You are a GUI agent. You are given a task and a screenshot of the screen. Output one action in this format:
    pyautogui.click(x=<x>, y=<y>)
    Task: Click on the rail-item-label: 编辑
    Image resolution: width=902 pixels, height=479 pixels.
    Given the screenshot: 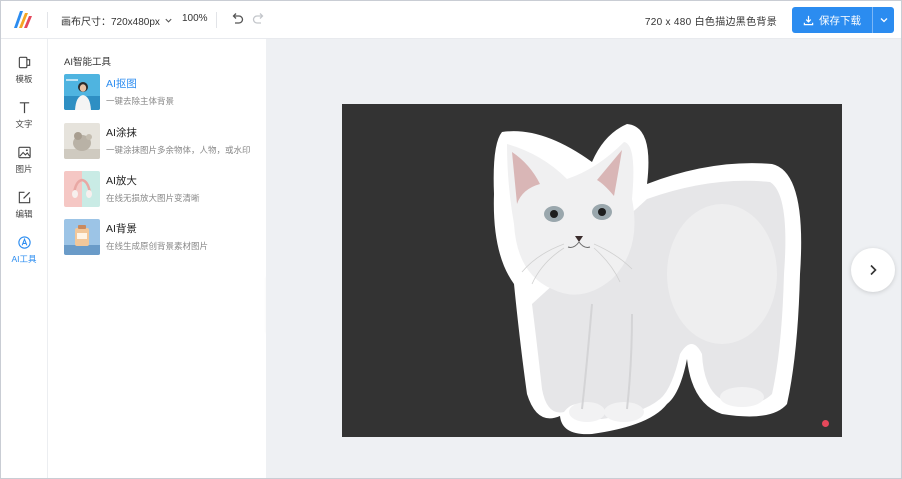 What is the action you would take?
    pyautogui.click(x=24, y=214)
    